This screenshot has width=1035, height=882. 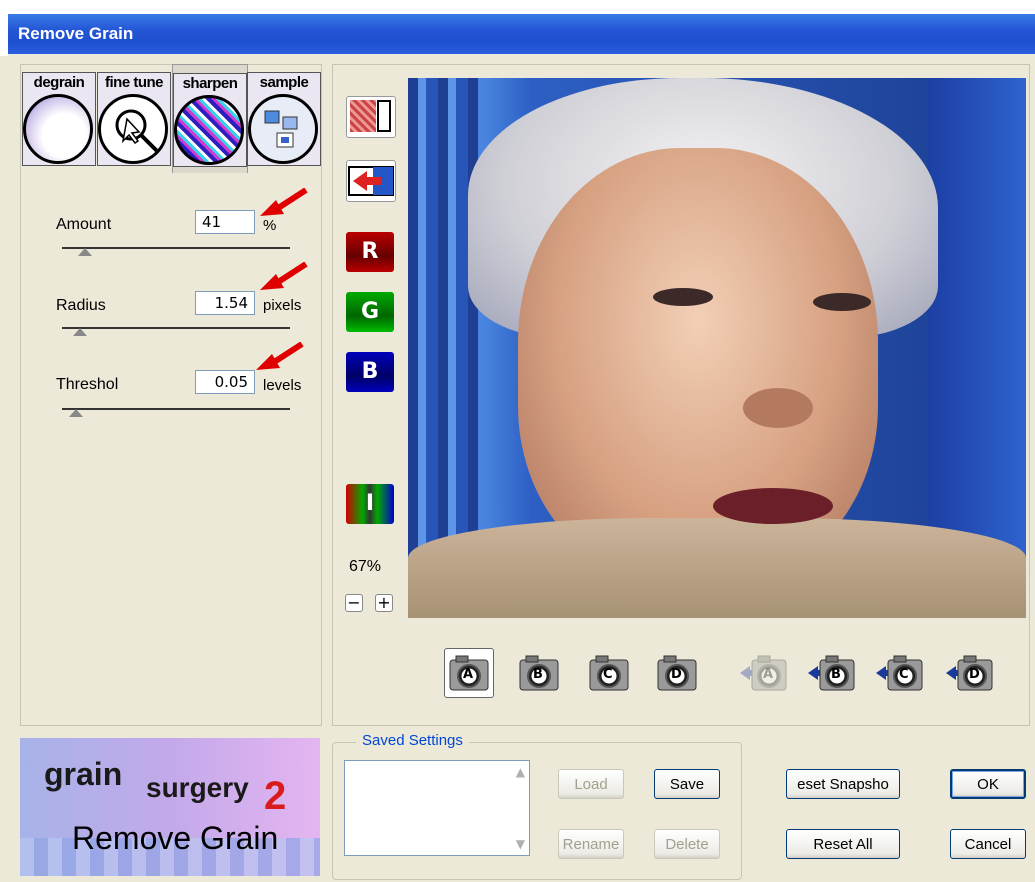 I want to click on tab-sharpen-label: sharpen, so click(x=210, y=83).